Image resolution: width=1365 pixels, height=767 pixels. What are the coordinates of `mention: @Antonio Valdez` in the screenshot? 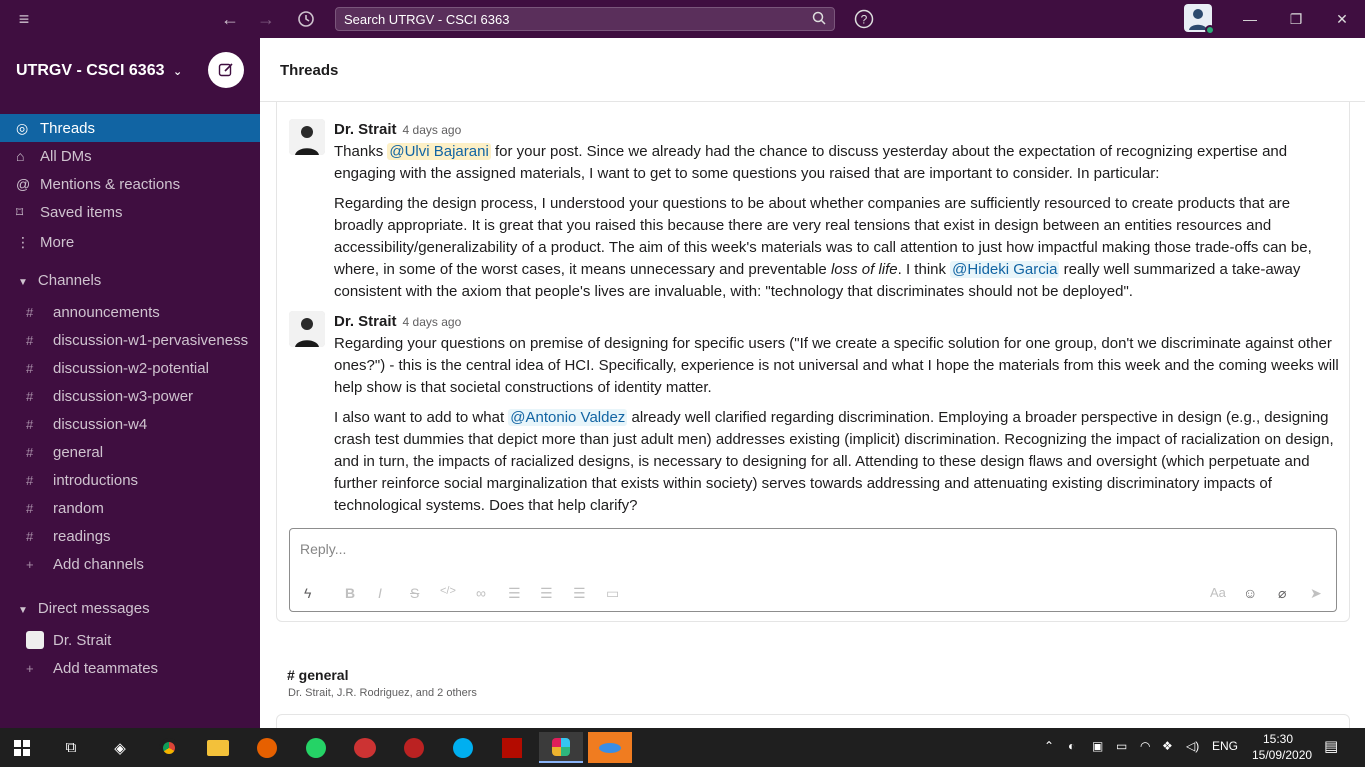 It's located at (568, 417).